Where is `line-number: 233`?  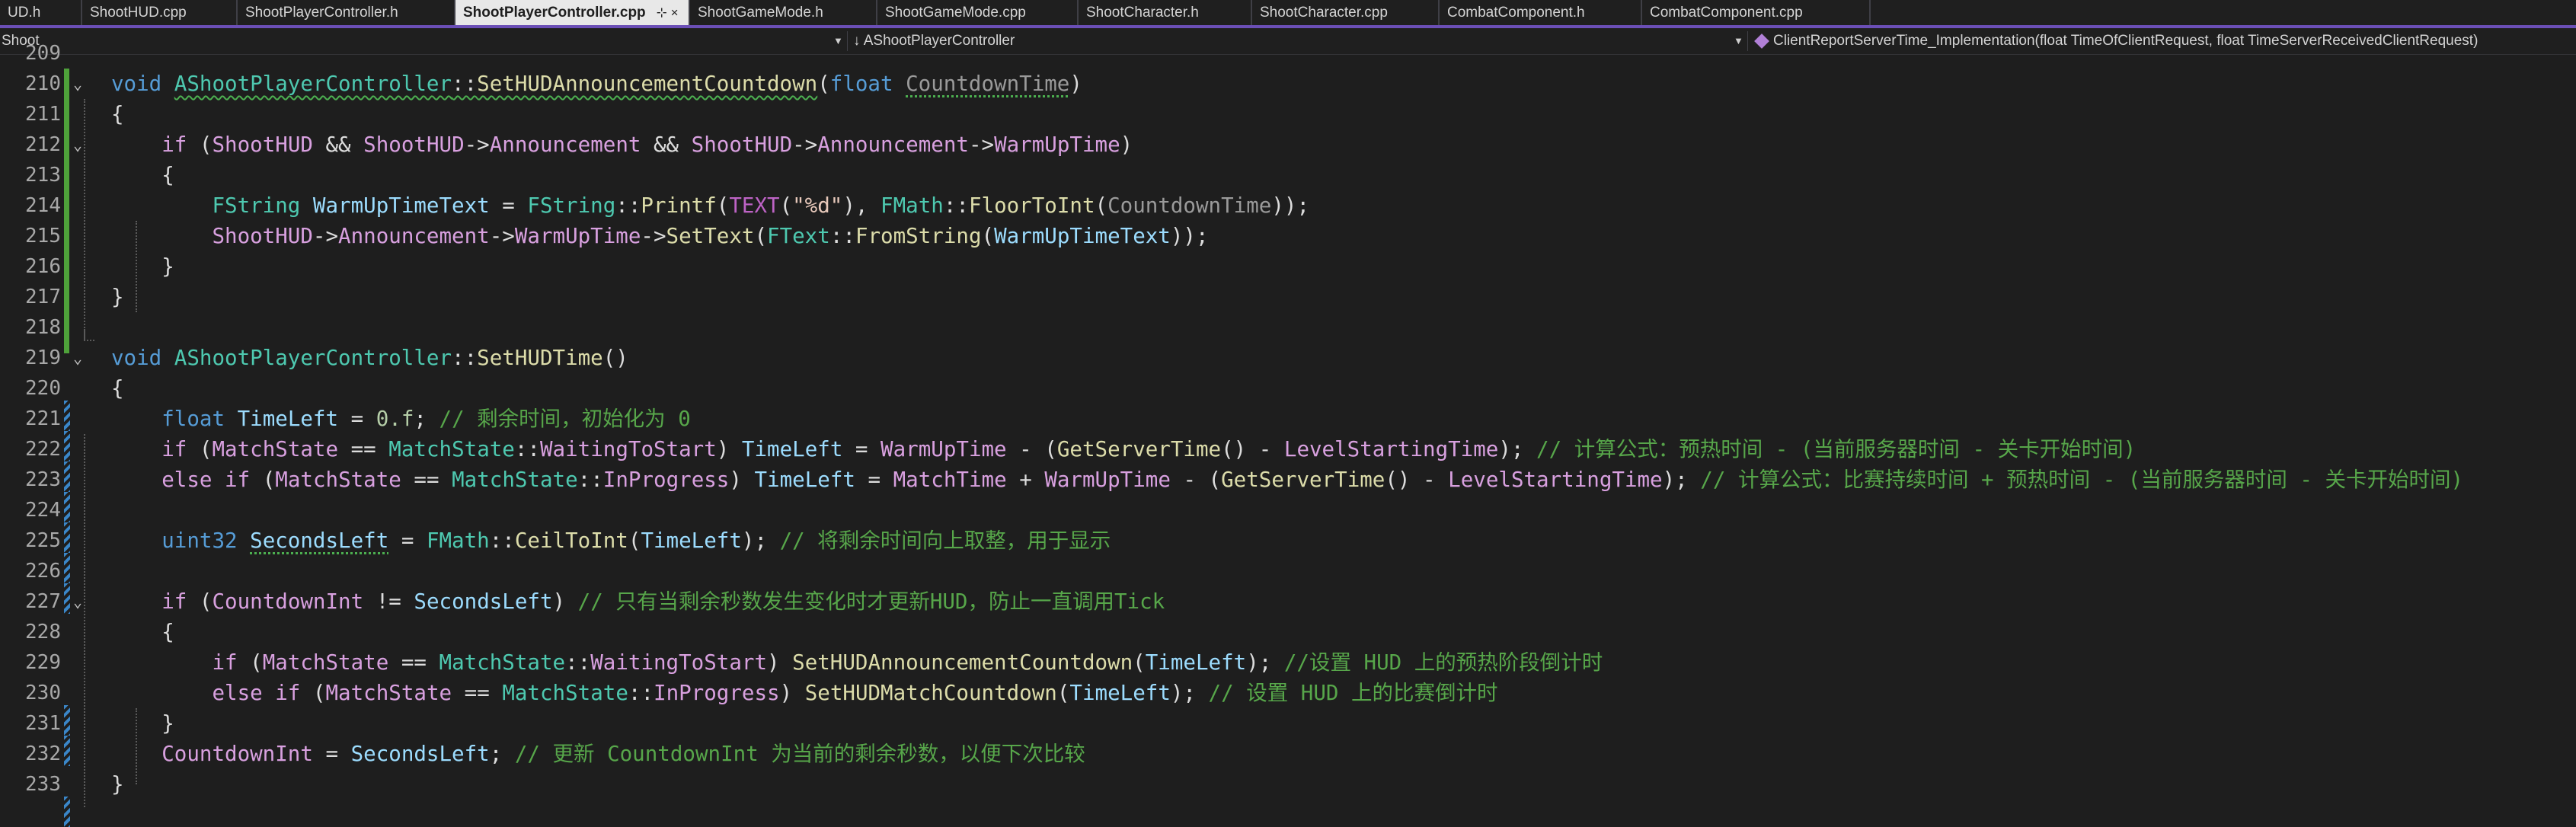
line-number: 233 is located at coordinates (43, 784).